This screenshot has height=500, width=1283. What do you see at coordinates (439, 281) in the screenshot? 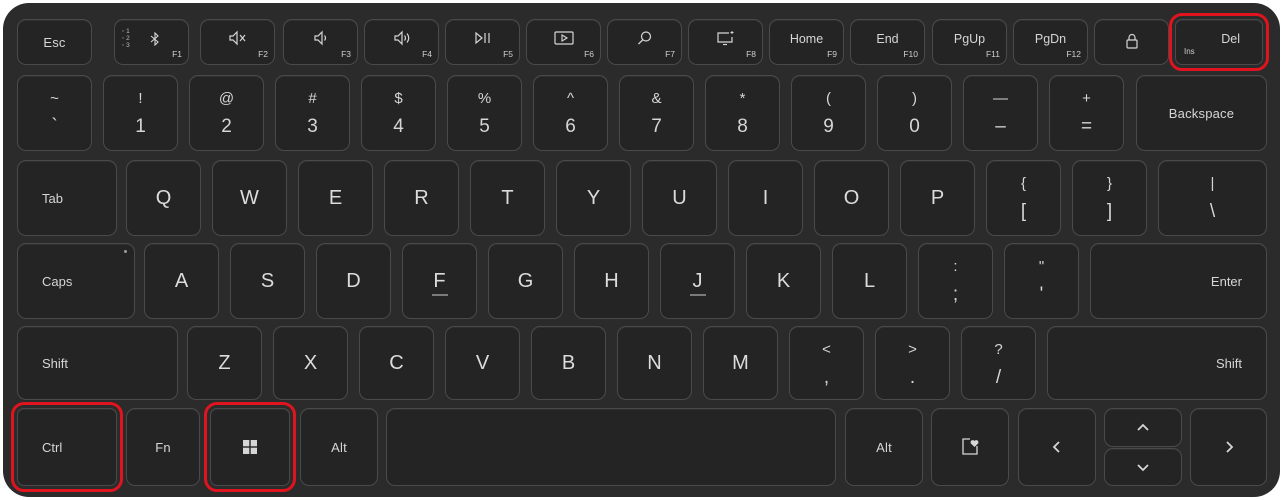
I see `key-f: F` at bounding box center [439, 281].